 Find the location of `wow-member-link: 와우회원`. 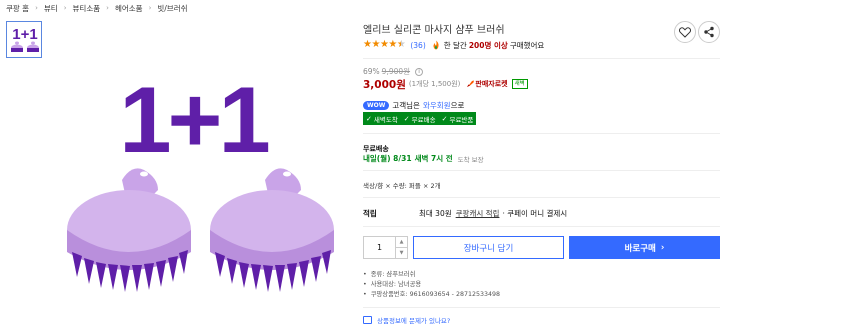

wow-member-link: 와우회원 is located at coordinates (437, 105).